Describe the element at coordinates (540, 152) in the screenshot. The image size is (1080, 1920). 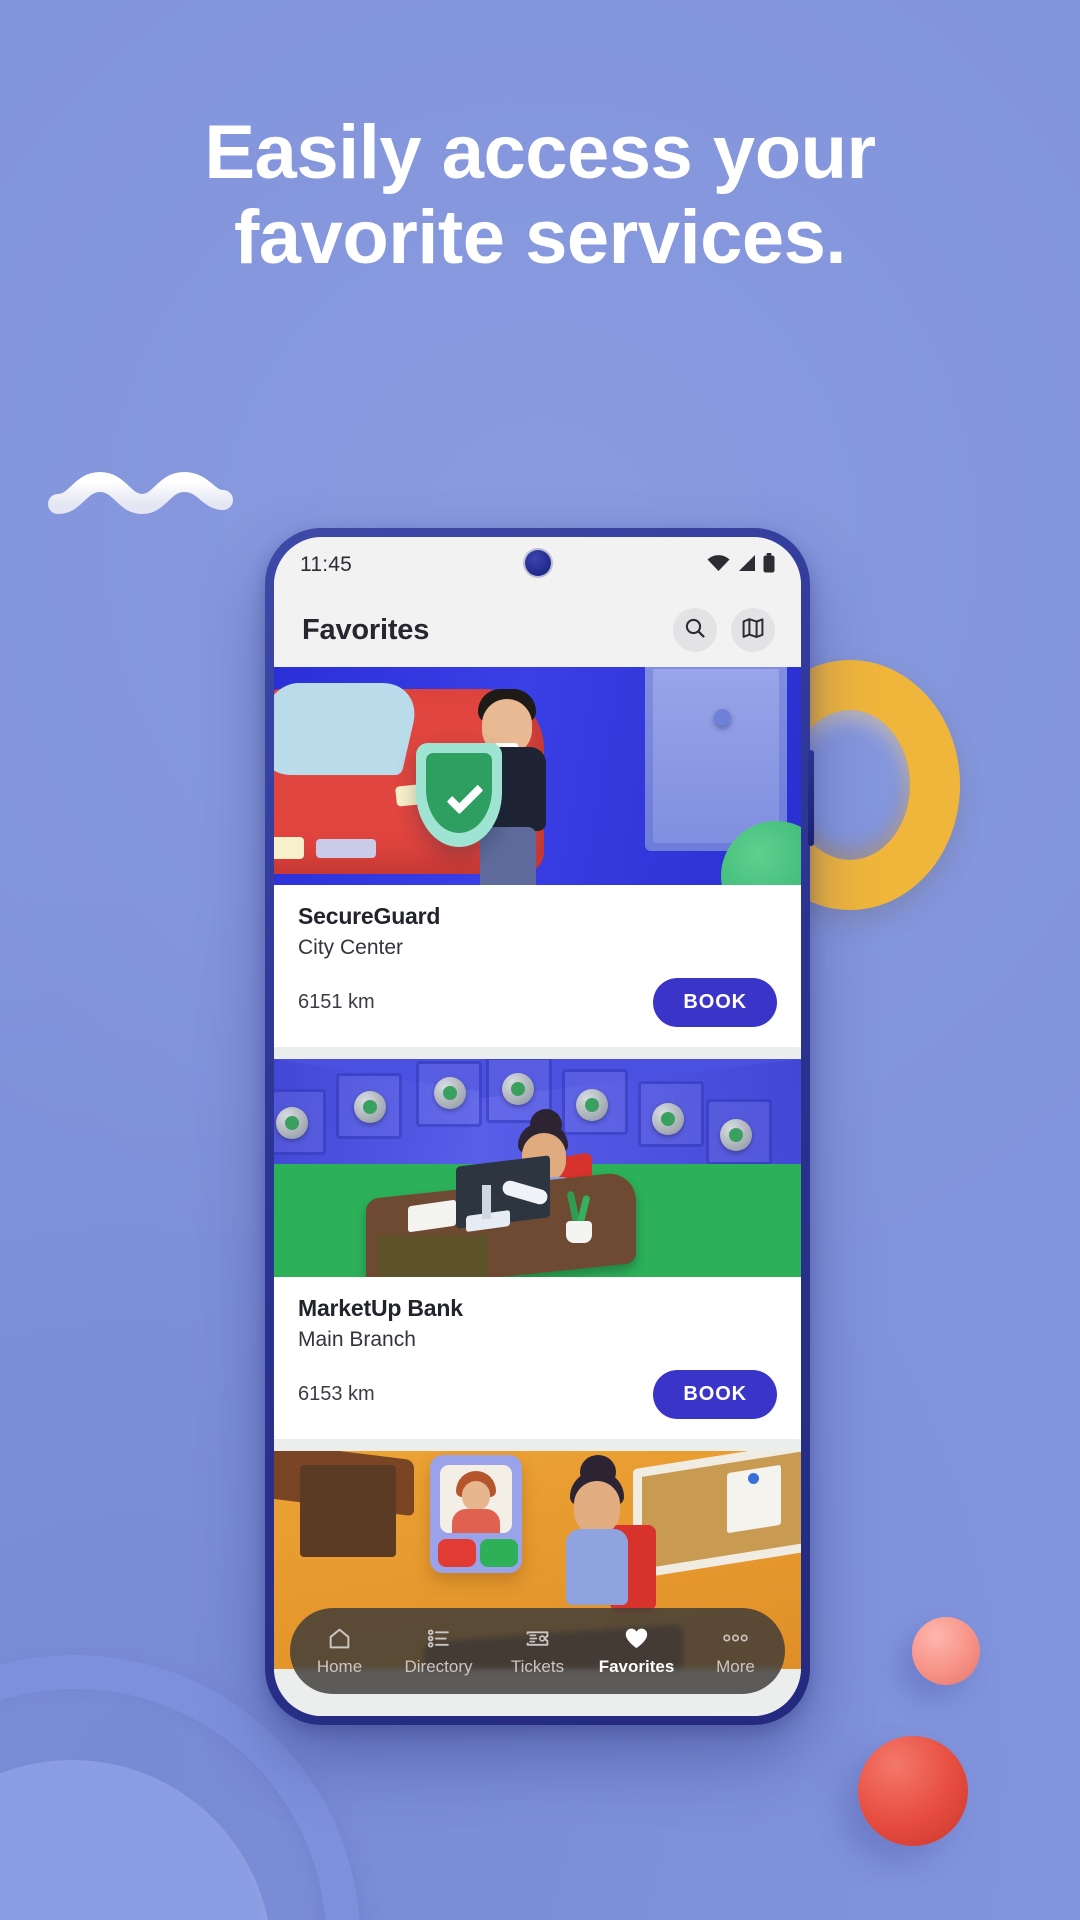
I see `headline-line-1: Easily access your` at that location.